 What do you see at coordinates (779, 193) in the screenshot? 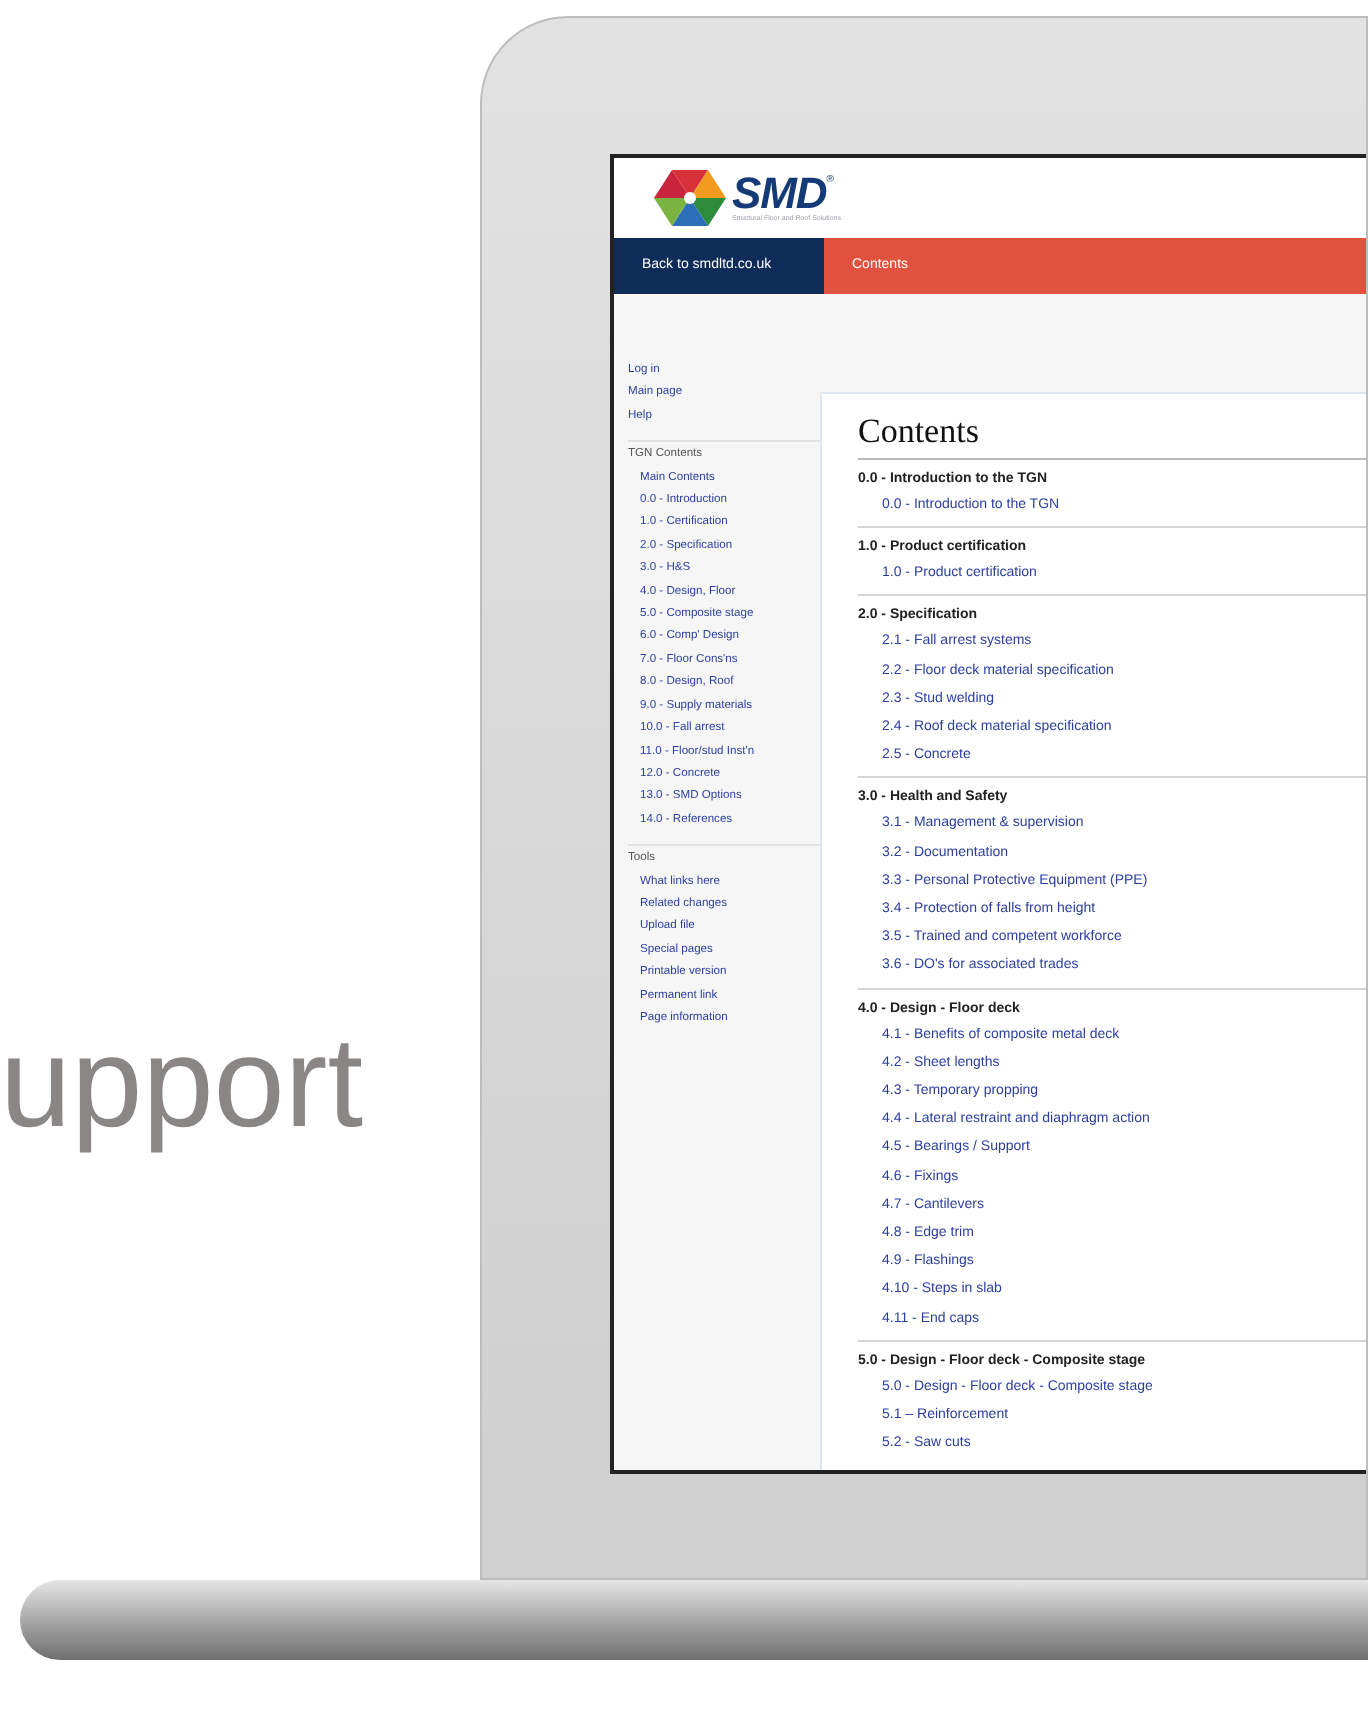
I see `logo-wordmark: SMD` at bounding box center [779, 193].